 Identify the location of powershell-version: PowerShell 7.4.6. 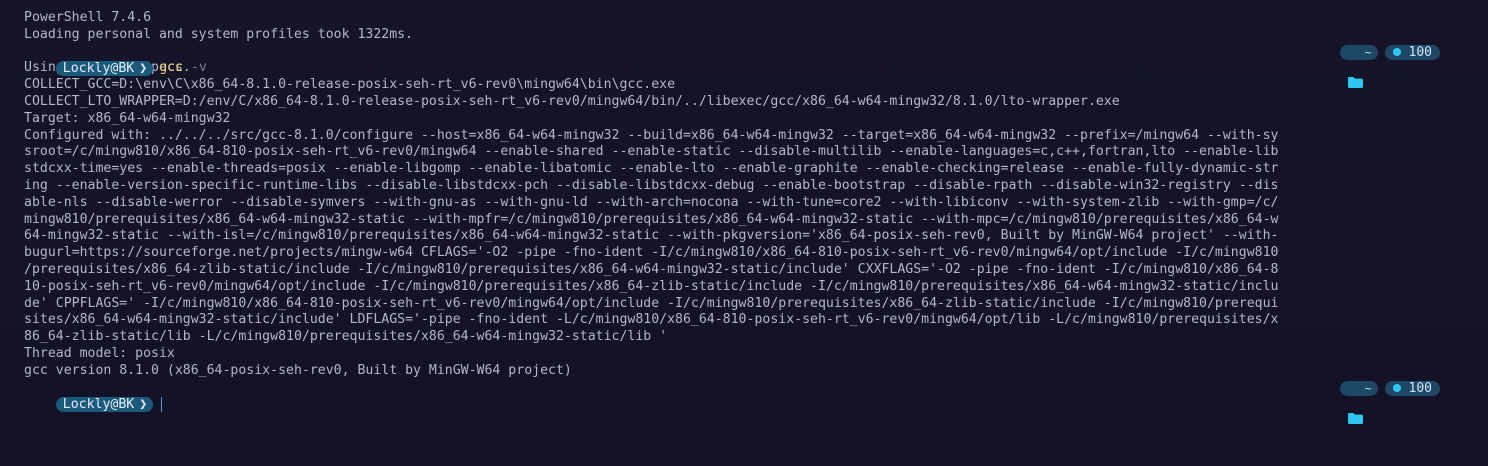
(88, 17).